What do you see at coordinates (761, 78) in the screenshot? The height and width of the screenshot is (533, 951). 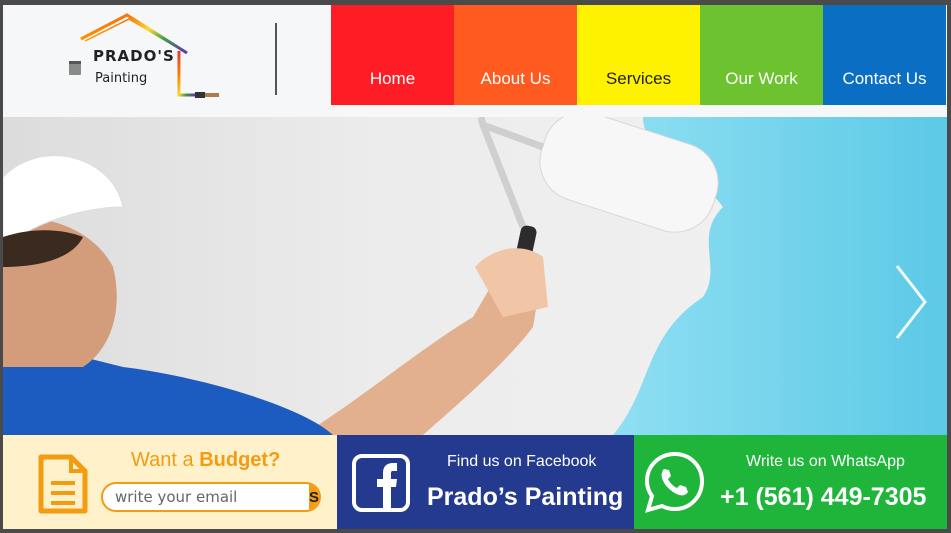 I see `nav-our-work-label: Our Work` at bounding box center [761, 78].